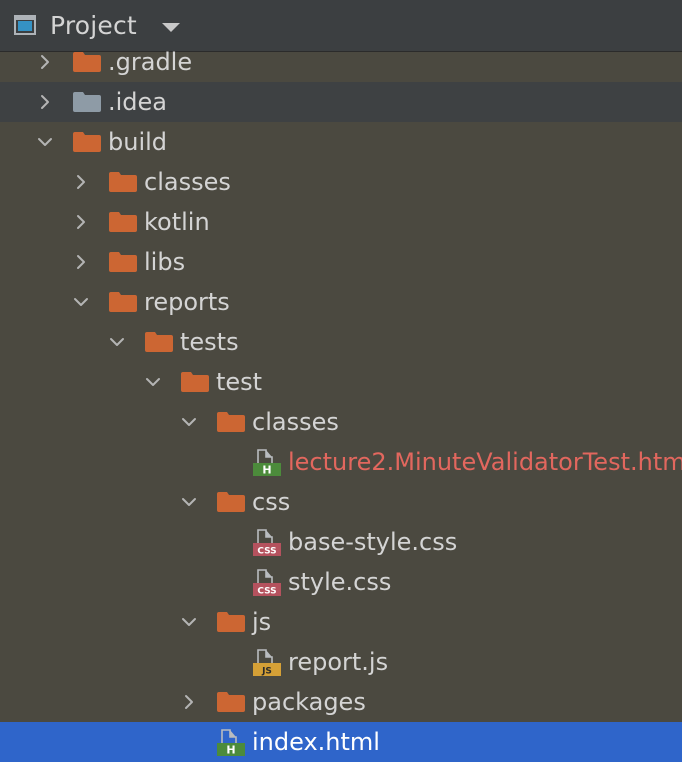 The height and width of the screenshot is (762, 682). What do you see at coordinates (177, 222) in the screenshot?
I see `tree-item-label: kotlin` at bounding box center [177, 222].